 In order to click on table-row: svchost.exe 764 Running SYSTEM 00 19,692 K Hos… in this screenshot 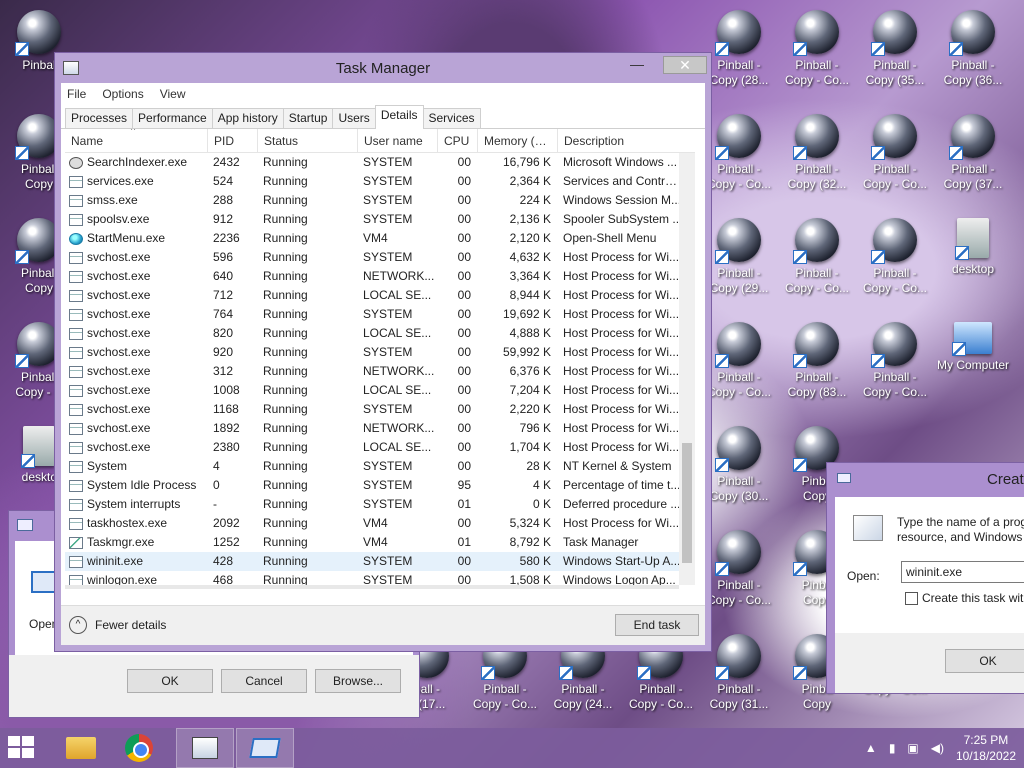, I will do `click(380, 314)`.